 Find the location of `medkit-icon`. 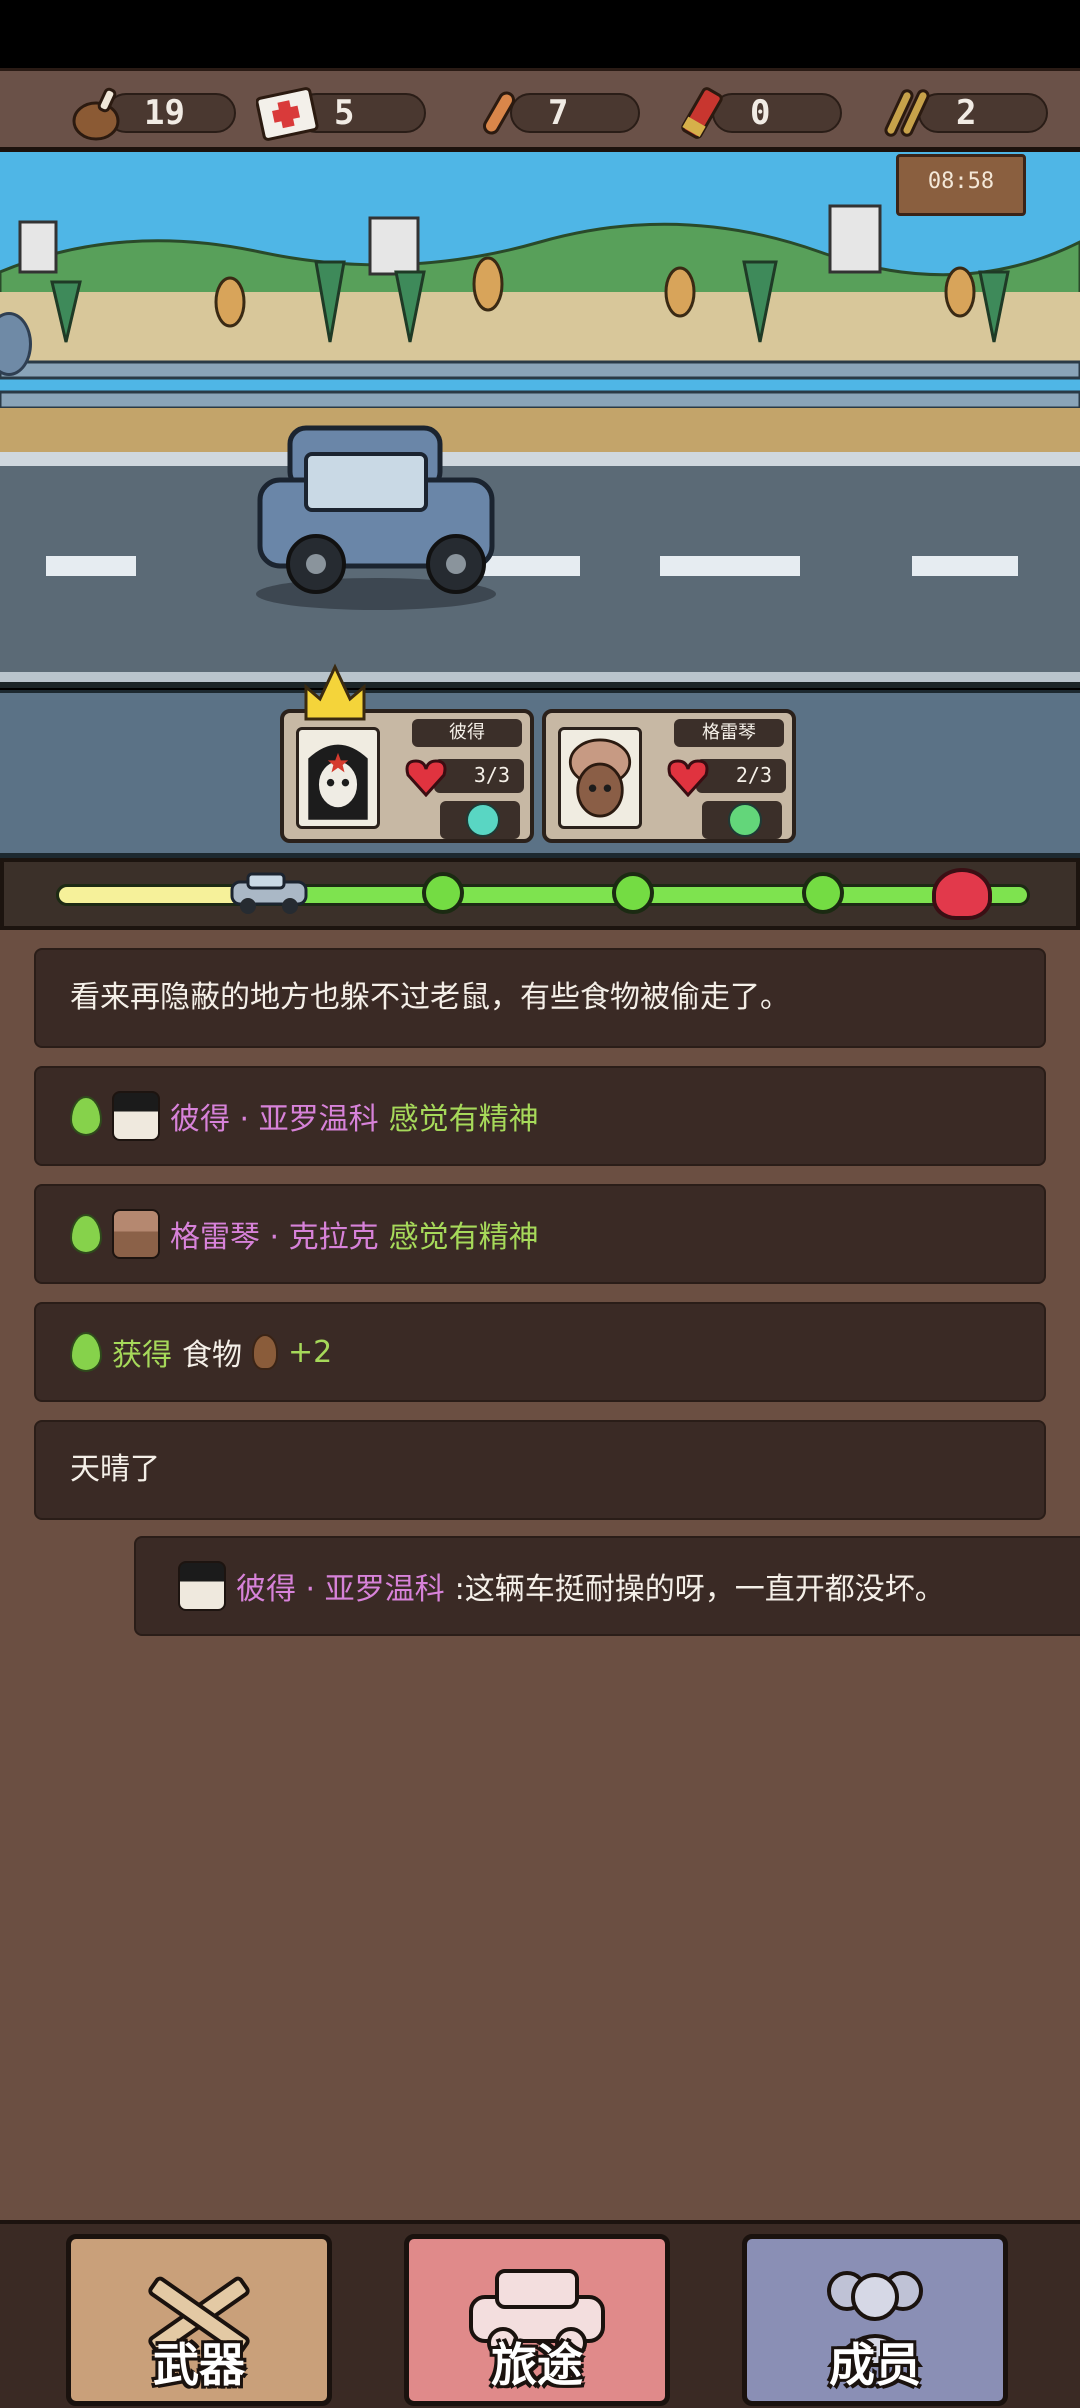

medkit-icon is located at coordinates (287, 114).